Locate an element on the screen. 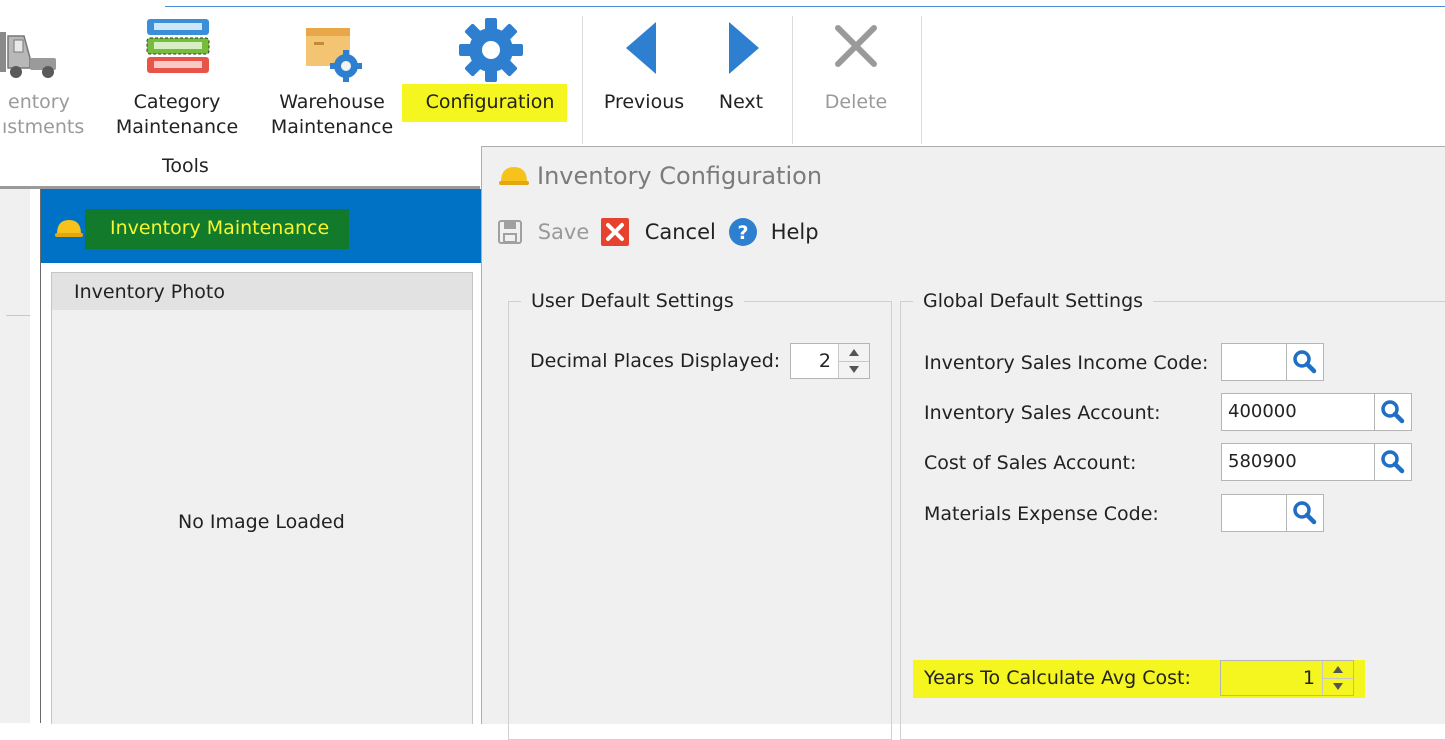 The width and height of the screenshot is (1445, 740). no-image-text: No Image Loaded is located at coordinates (261, 522).